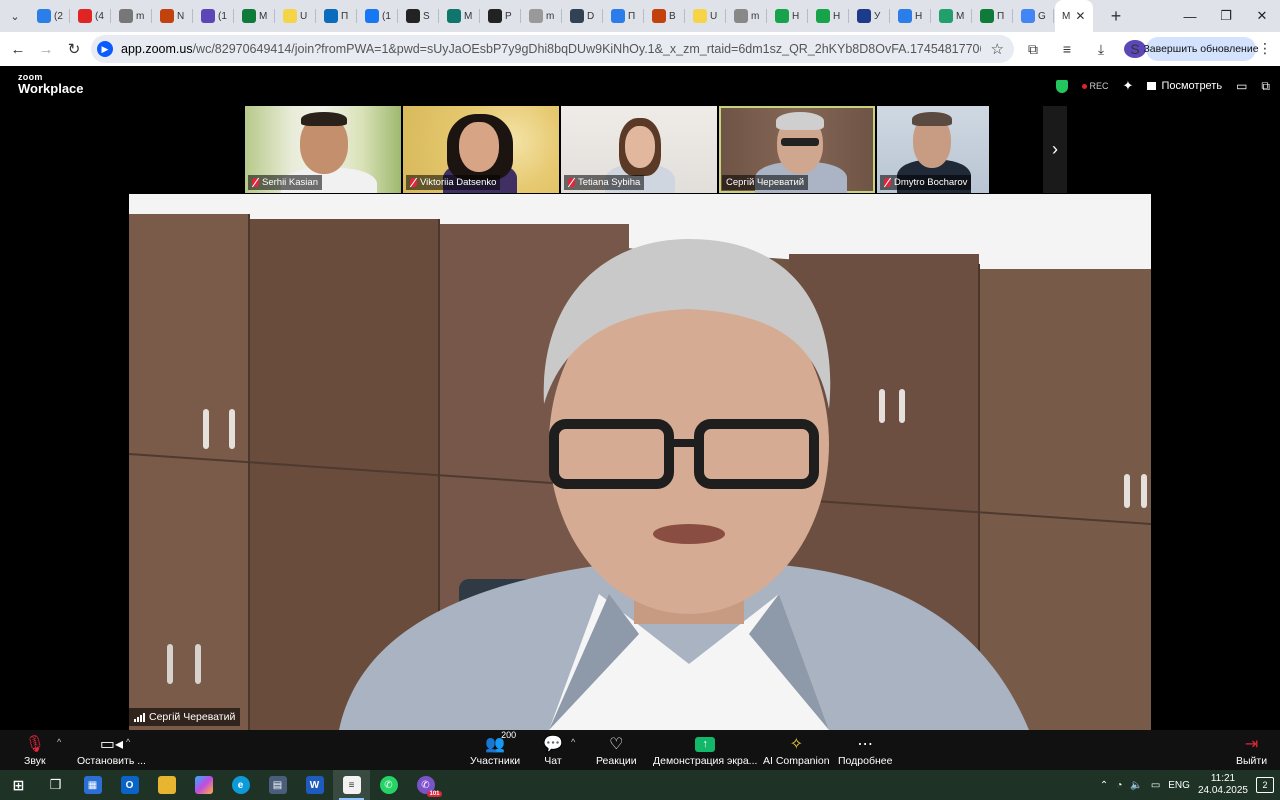 Image resolution: width=1280 pixels, height=800 pixels. What do you see at coordinates (865, 750) in the screenshot?
I see `more-button: ⋯ Подробнее` at bounding box center [865, 750].